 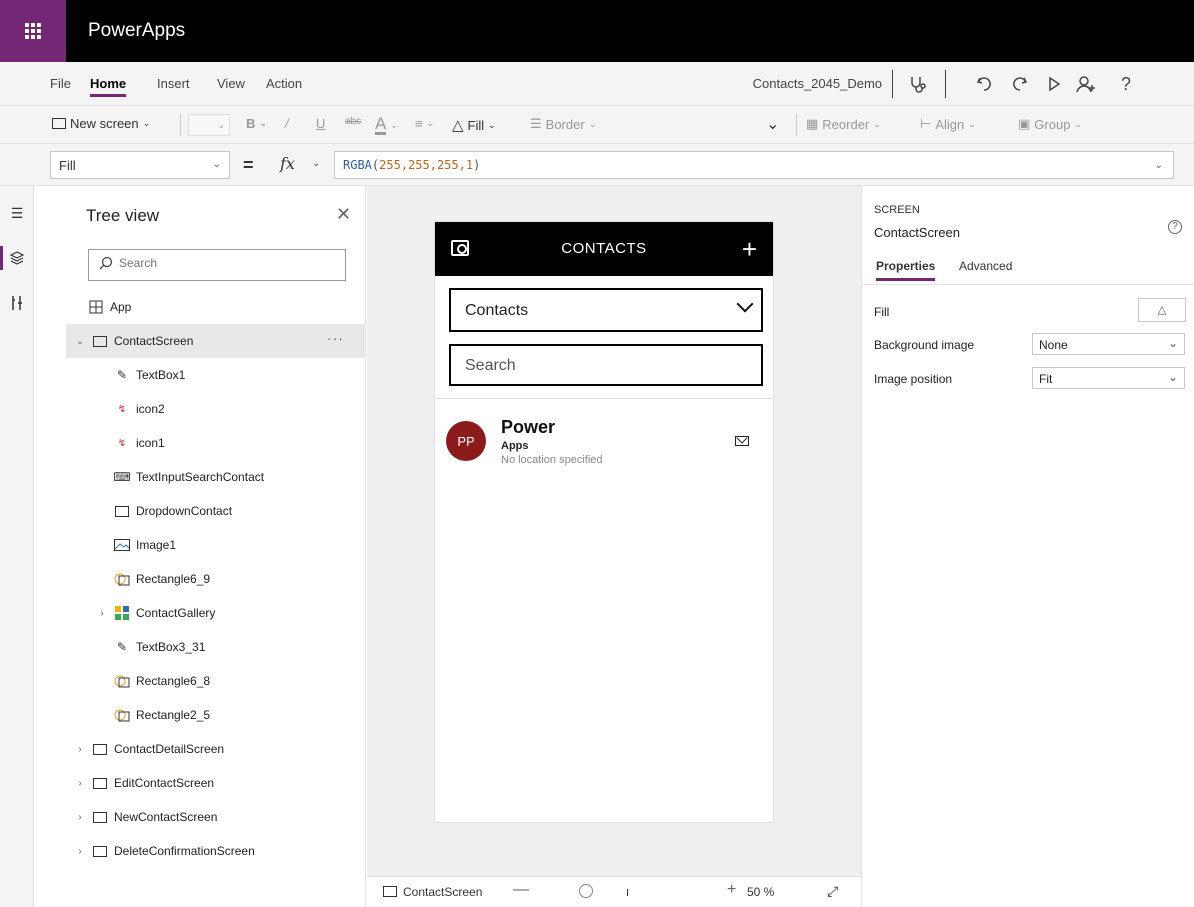 I want to click on app-checker-icon, so click(x=918, y=84).